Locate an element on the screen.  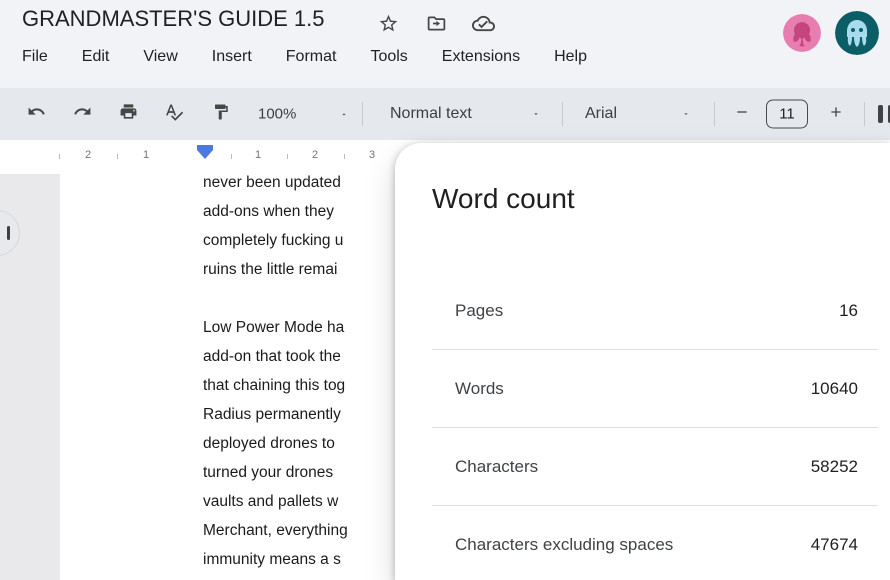
minus-icon is located at coordinates (742, 114).